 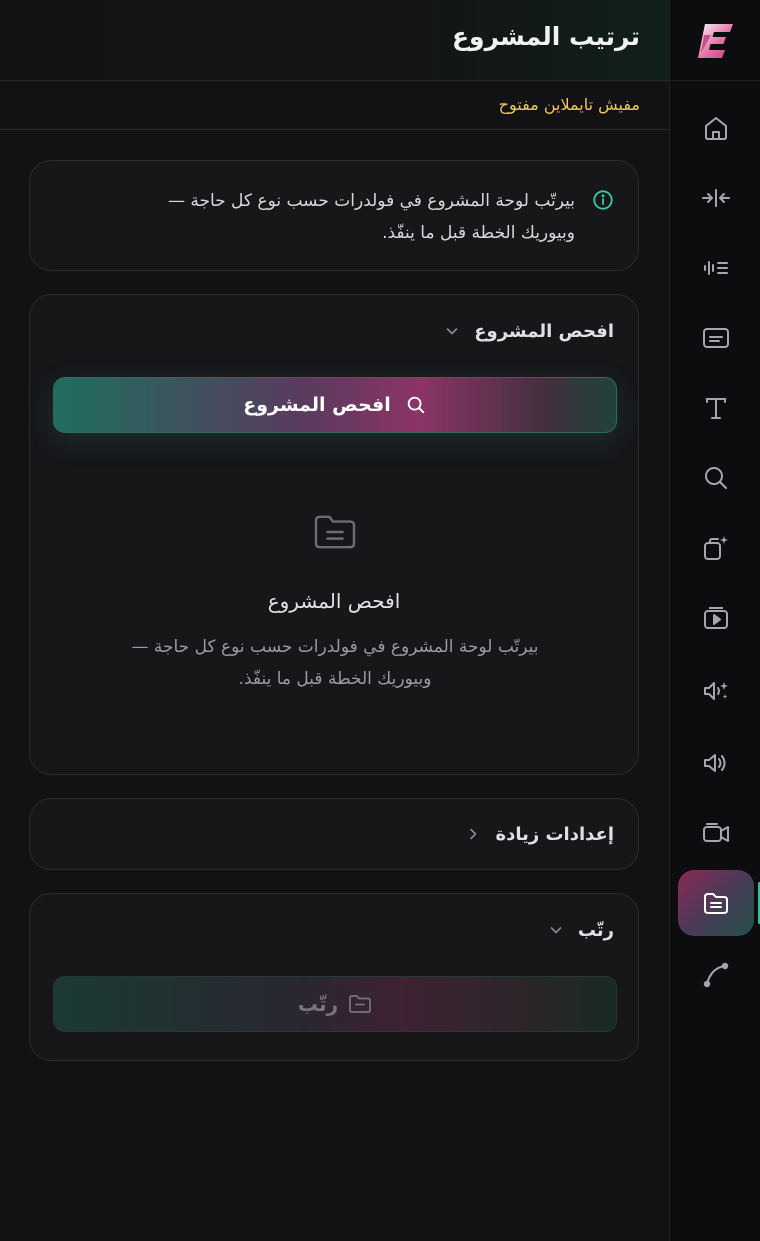 What do you see at coordinates (473, 834) in the screenshot?
I see `chevron-right-icon` at bounding box center [473, 834].